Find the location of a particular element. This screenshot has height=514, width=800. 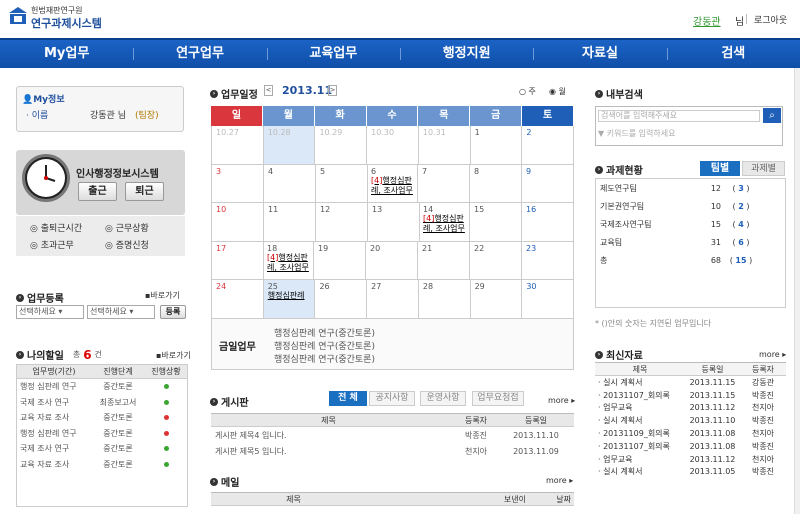

register-select-2: 선택하세요 ▾ is located at coordinates (121, 312).